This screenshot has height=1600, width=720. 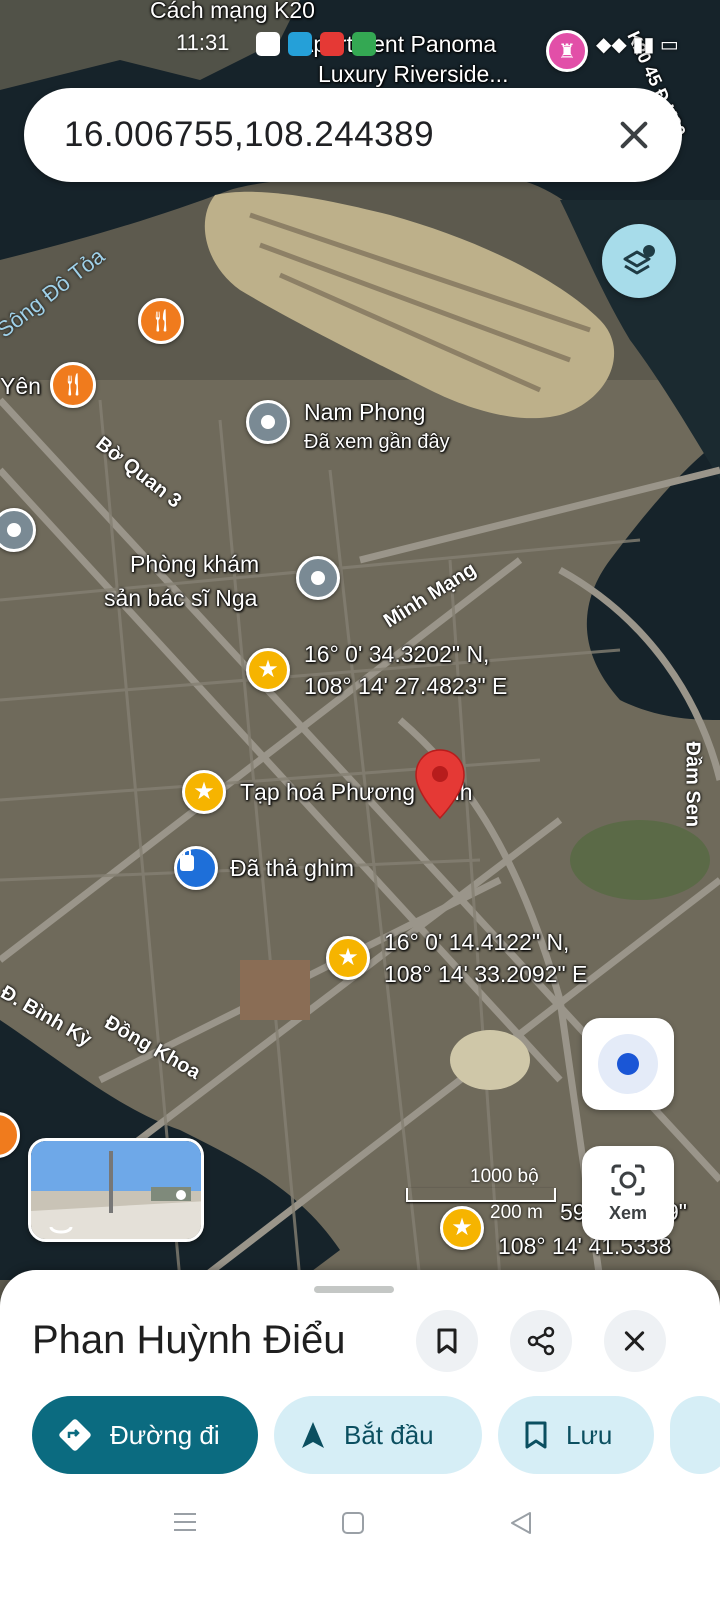 What do you see at coordinates (396, 654) in the screenshot?
I see `saved-coord-label-1a: 16° 0' 34.3202" N,` at bounding box center [396, 654].